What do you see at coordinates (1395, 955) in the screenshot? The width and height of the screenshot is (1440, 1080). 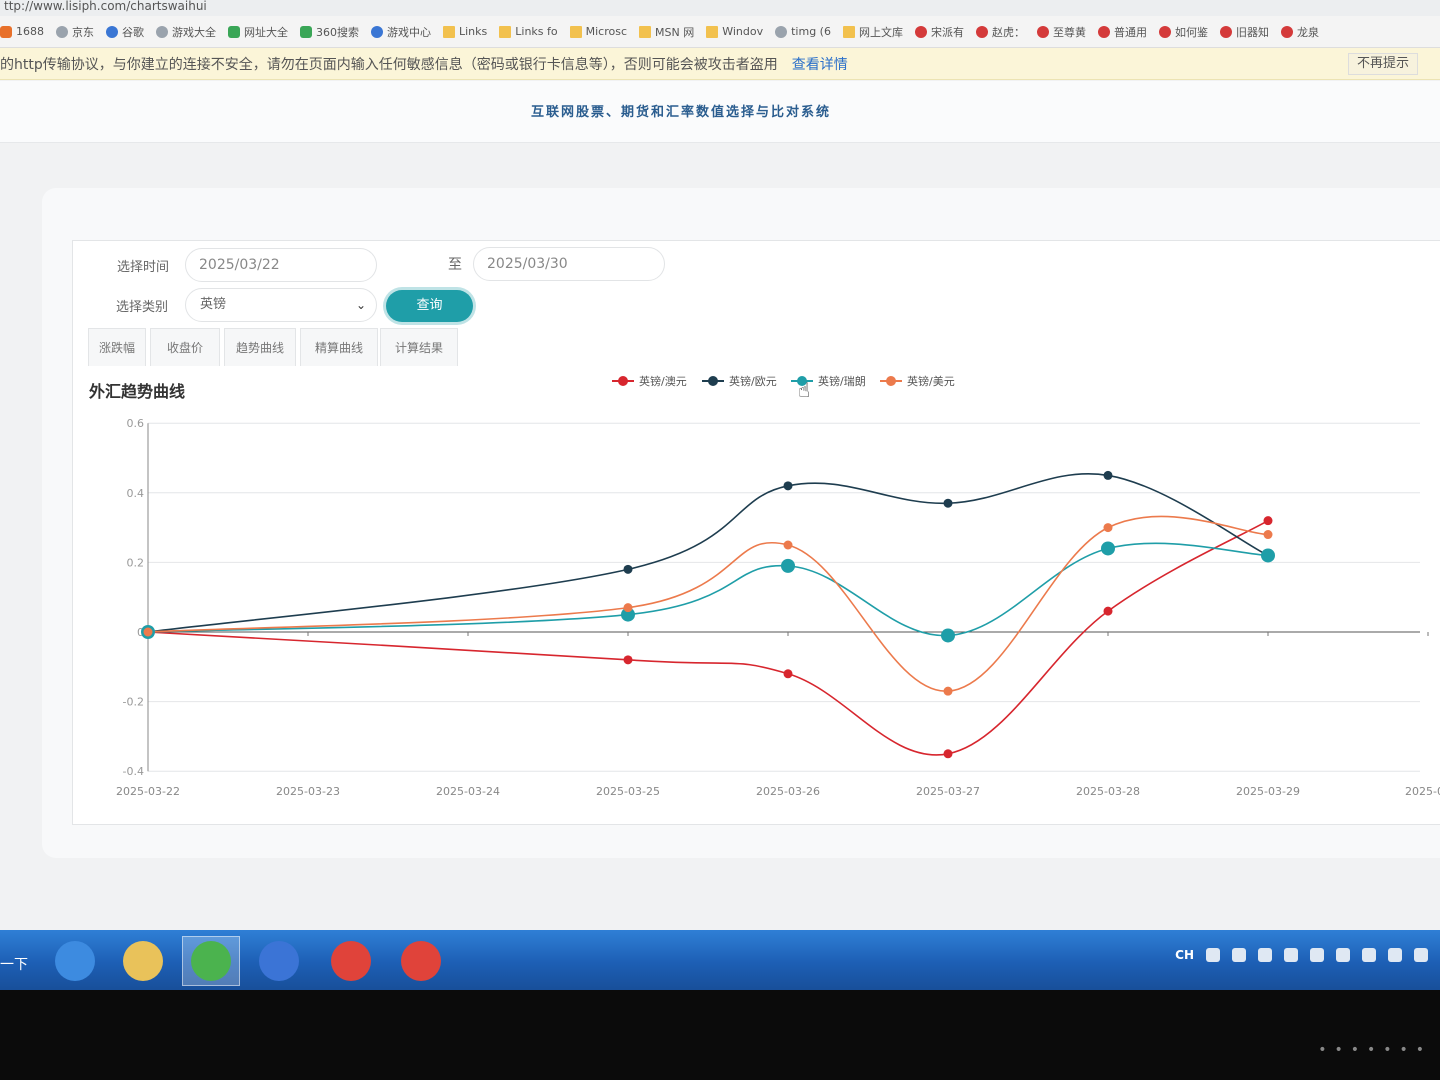 I see `flag-icon` at bounding box center [1395, 955].